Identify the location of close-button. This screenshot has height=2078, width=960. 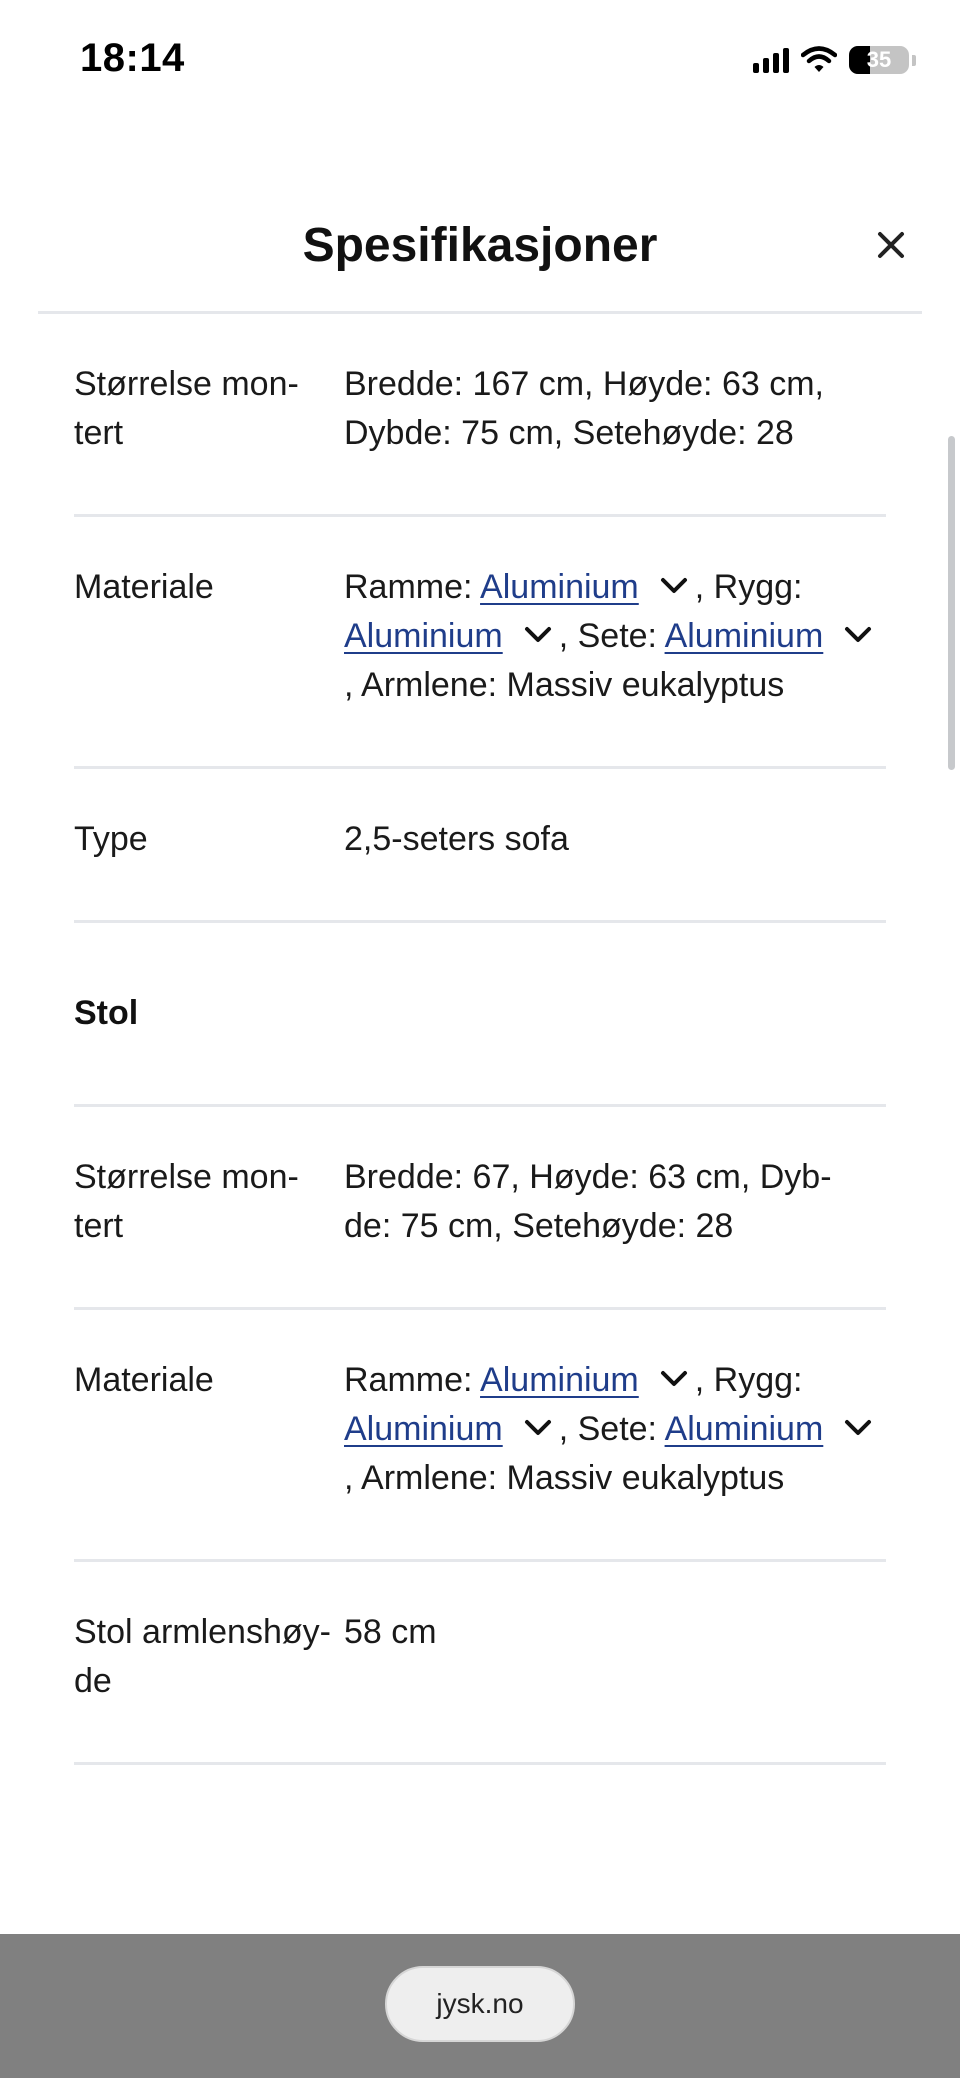
(891, 245).